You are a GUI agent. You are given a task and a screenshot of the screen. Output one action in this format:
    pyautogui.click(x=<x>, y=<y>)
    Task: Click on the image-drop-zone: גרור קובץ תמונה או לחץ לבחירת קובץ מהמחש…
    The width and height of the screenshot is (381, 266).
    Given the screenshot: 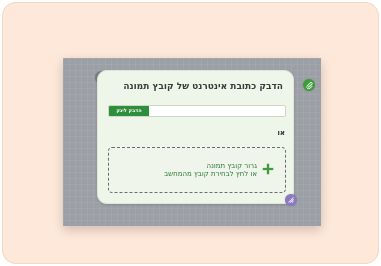 What is the action you would take?
    pyautogui.click(x=197, y=170)
    